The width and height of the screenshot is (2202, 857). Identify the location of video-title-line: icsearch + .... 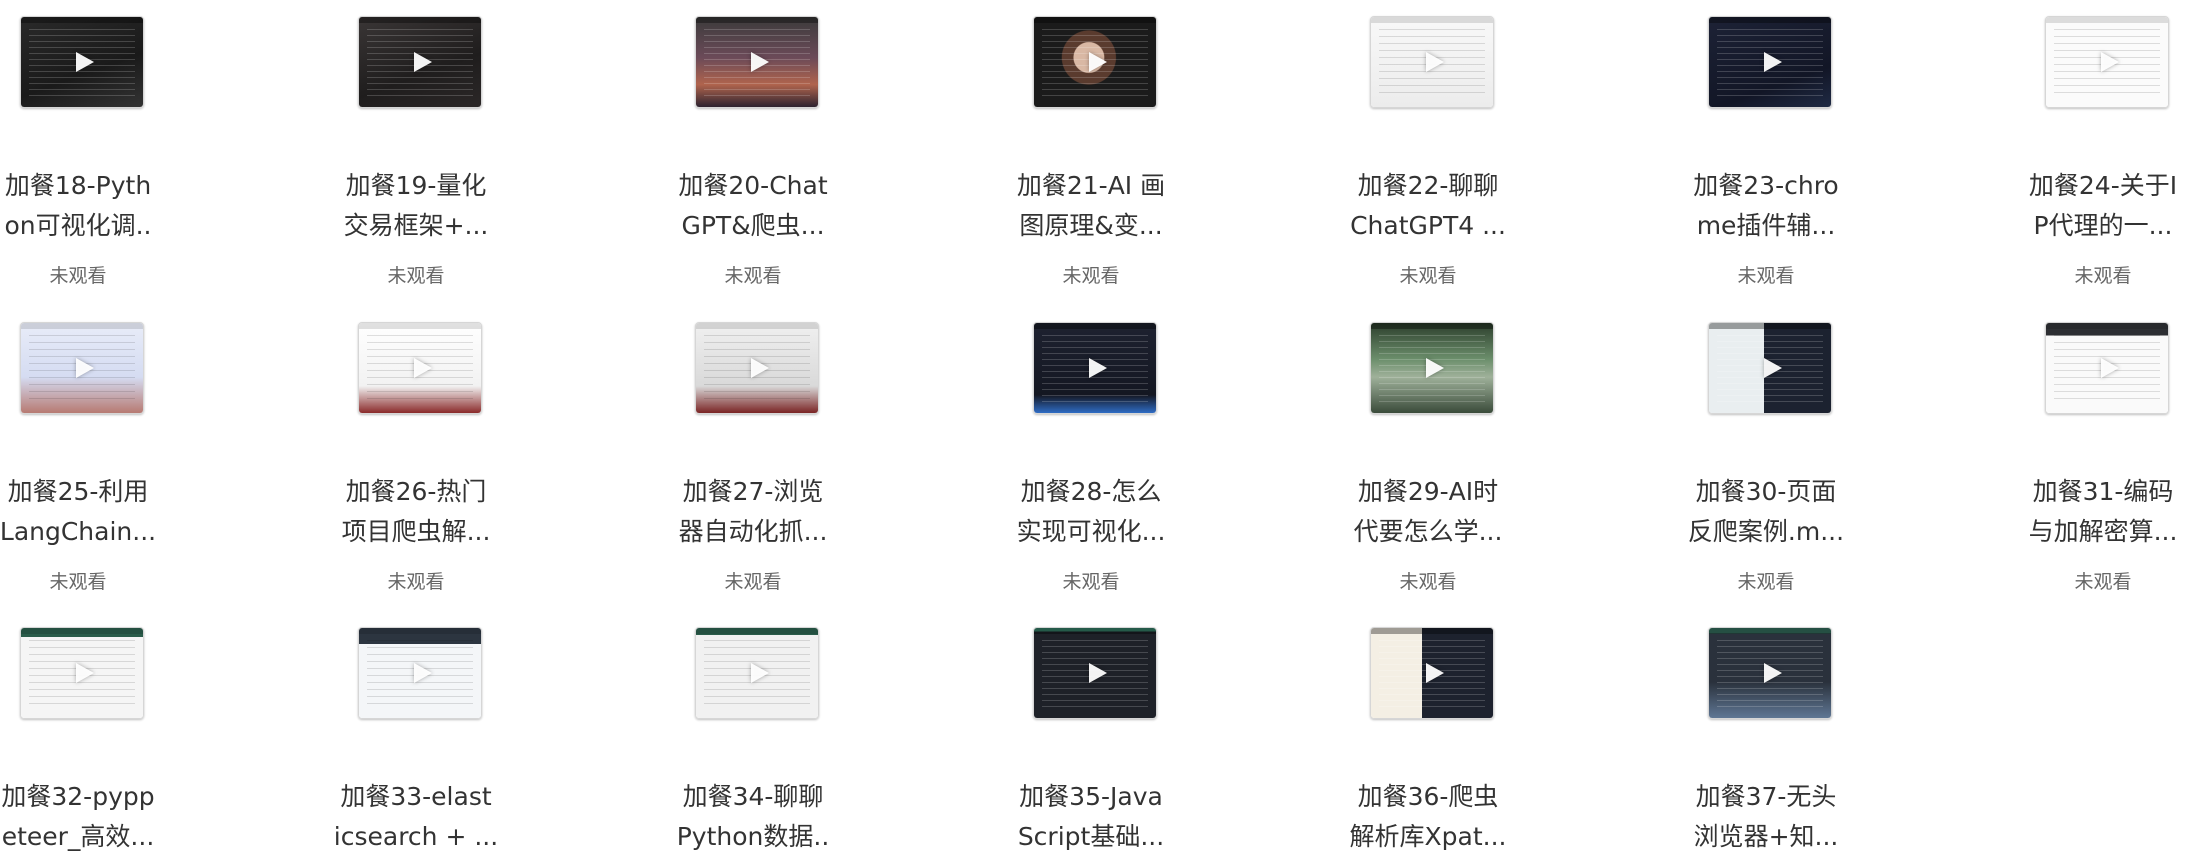
(416, 836).